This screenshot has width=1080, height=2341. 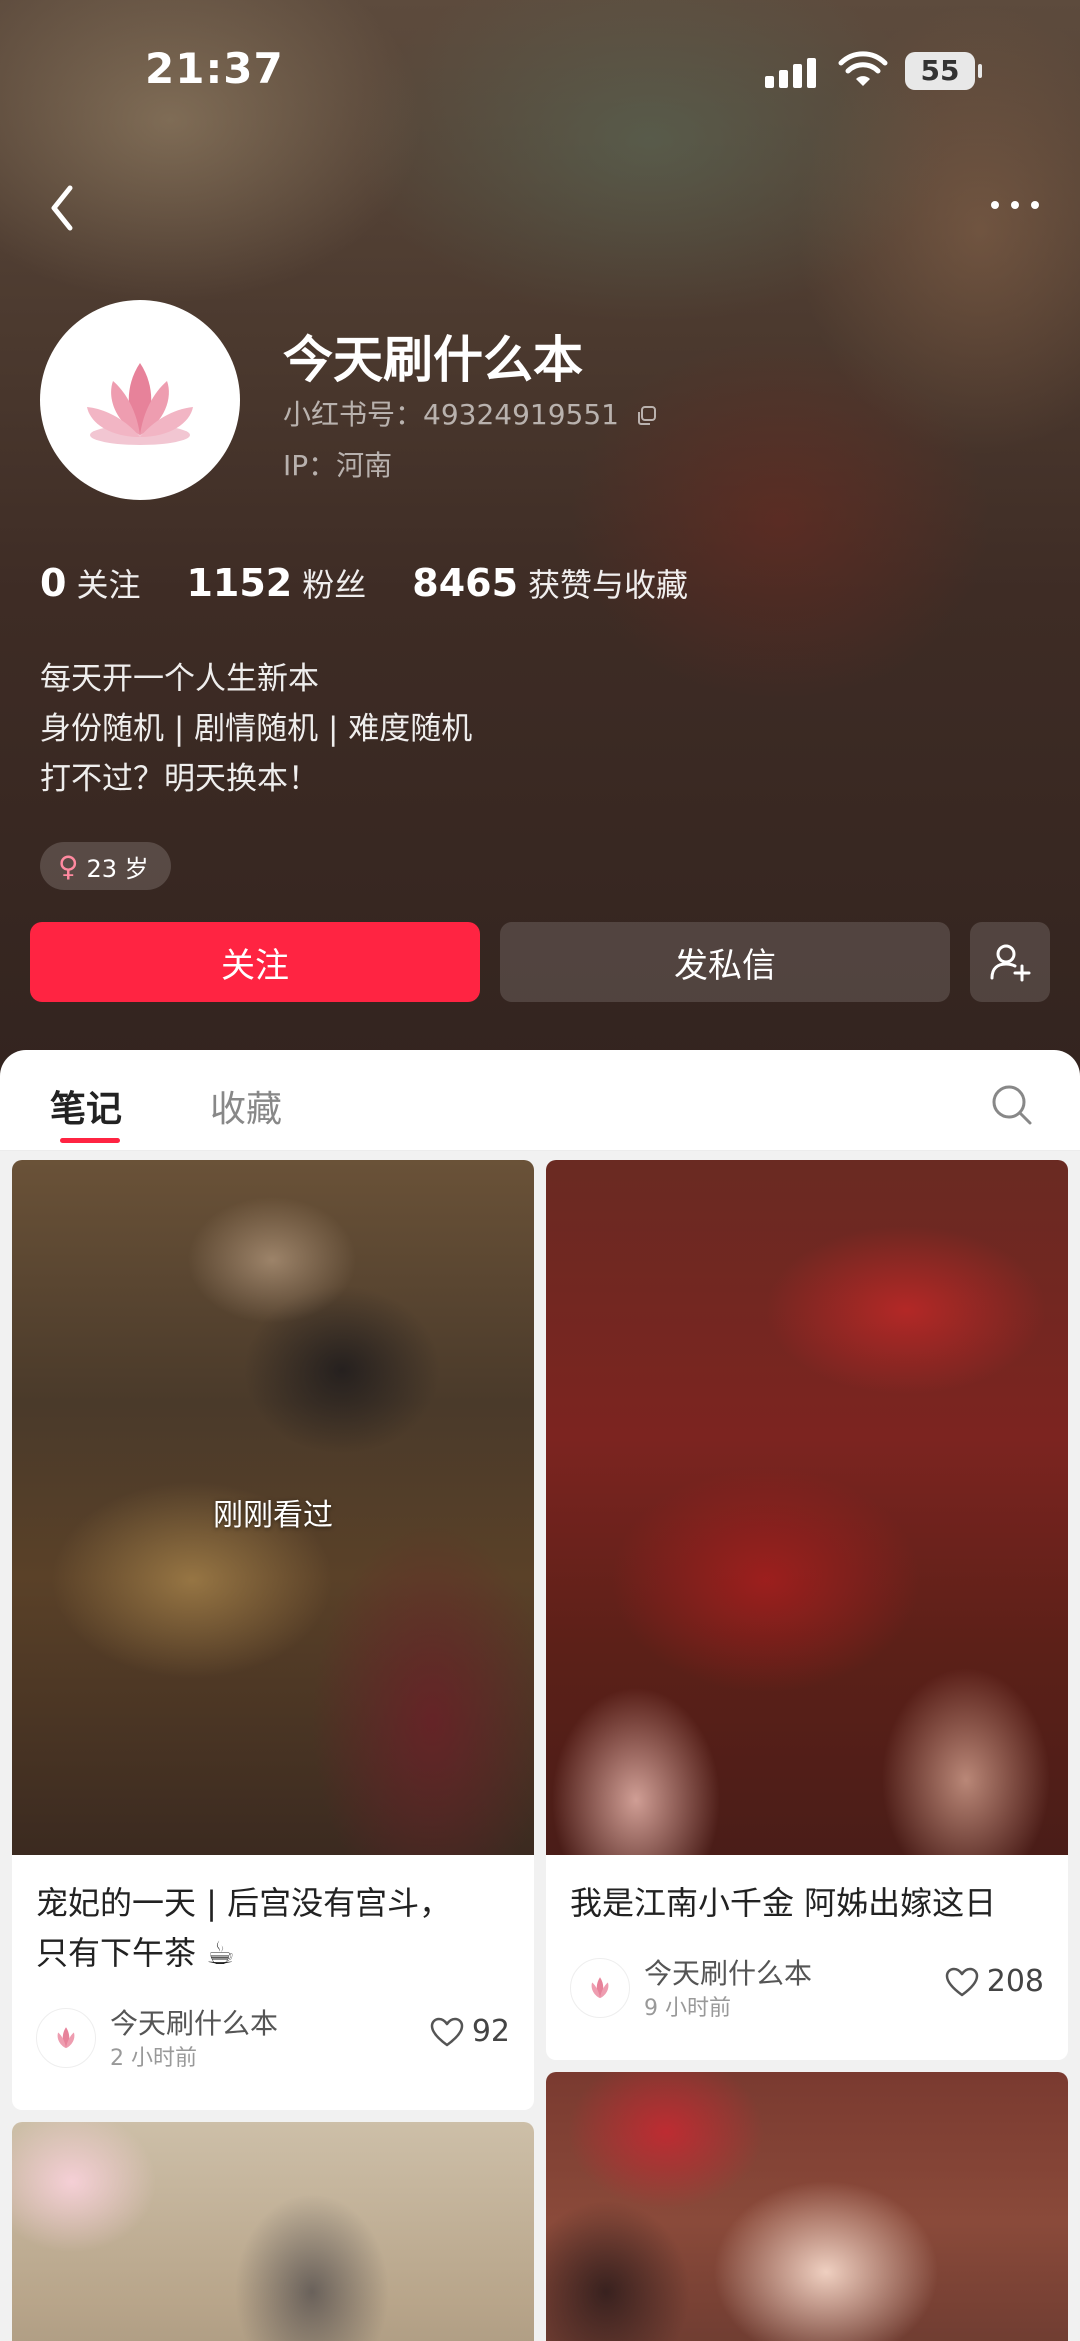 I want to click on add-friend-button, so click(x=1010, y=962).